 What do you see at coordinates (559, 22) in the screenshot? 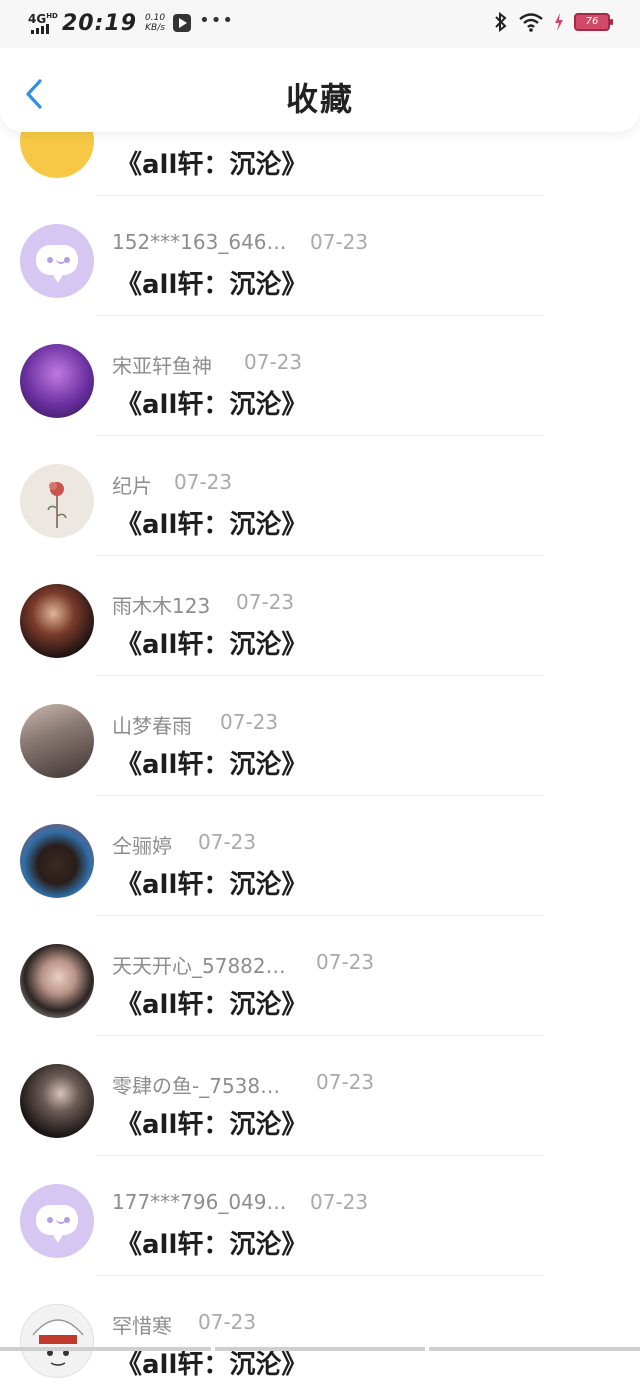
I see `charging-icon` at bounding box center [559, 22].